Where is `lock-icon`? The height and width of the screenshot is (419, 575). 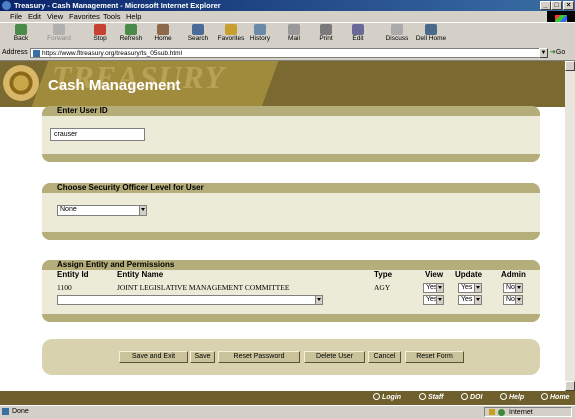
lock-icon is located at coordinates (492, 412).